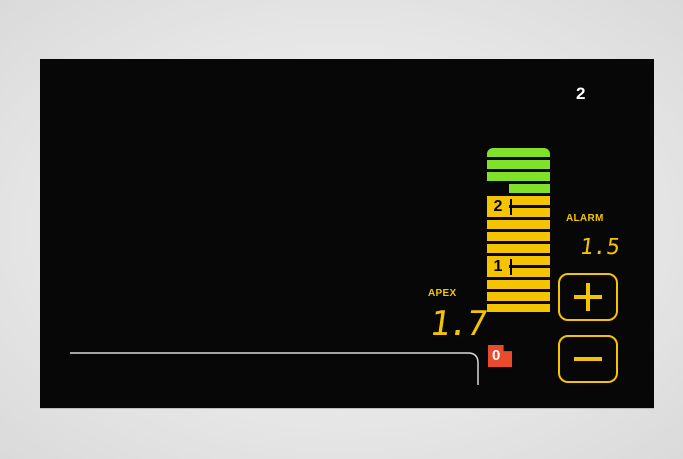 This screenshot has width=683, height=459. I want to click on meter-marker-1: 1, so click(498, 266).